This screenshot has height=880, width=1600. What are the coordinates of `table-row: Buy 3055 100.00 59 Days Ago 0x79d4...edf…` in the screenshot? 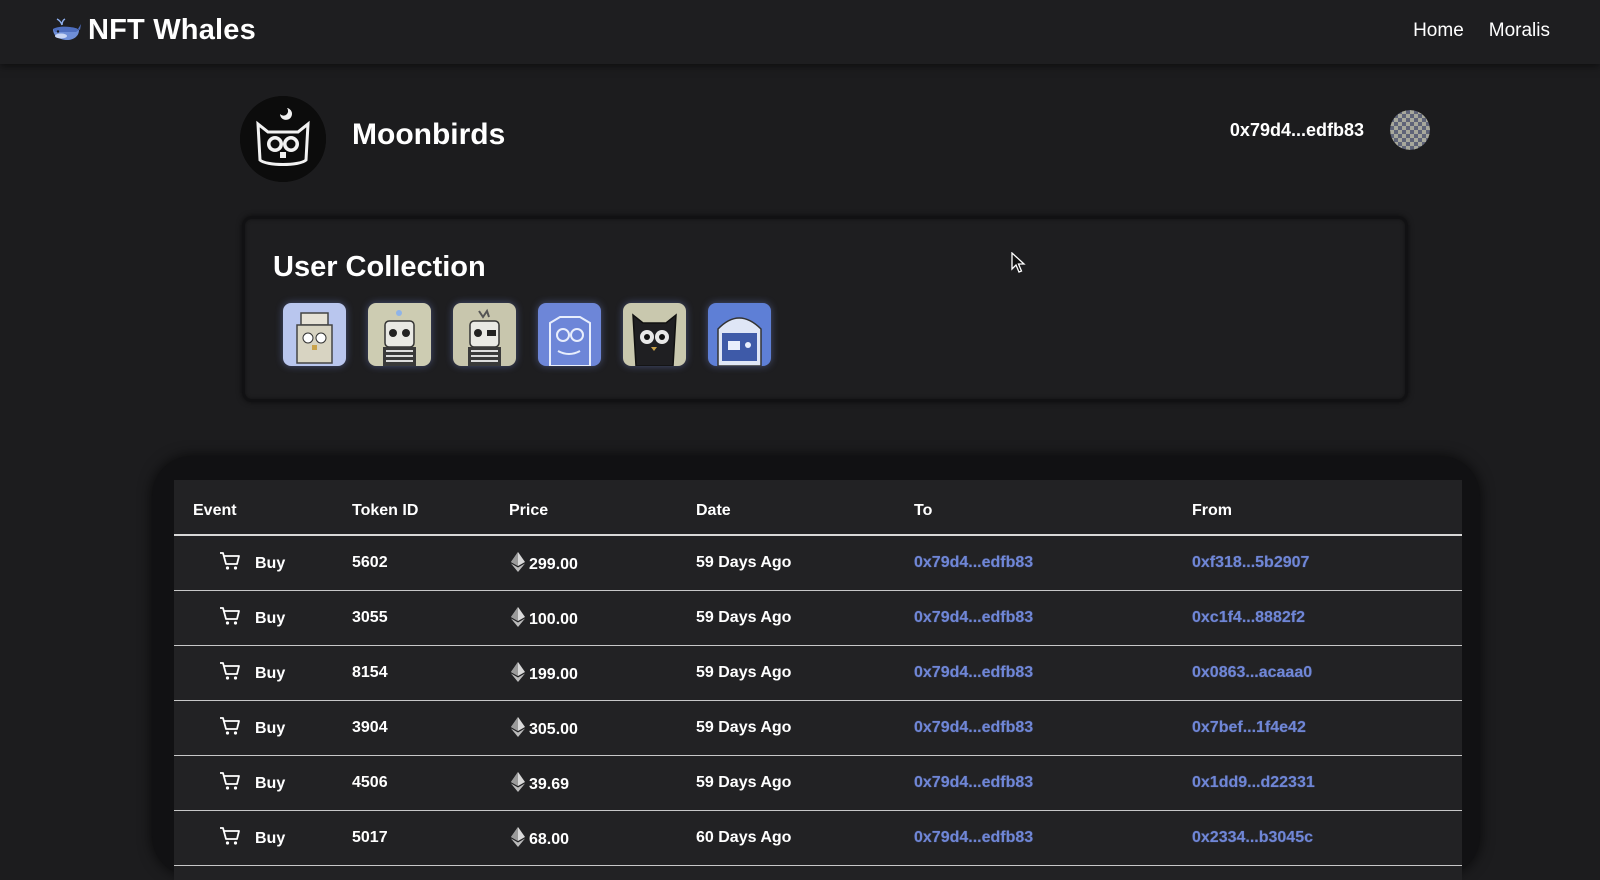 It's located at (818, 618).